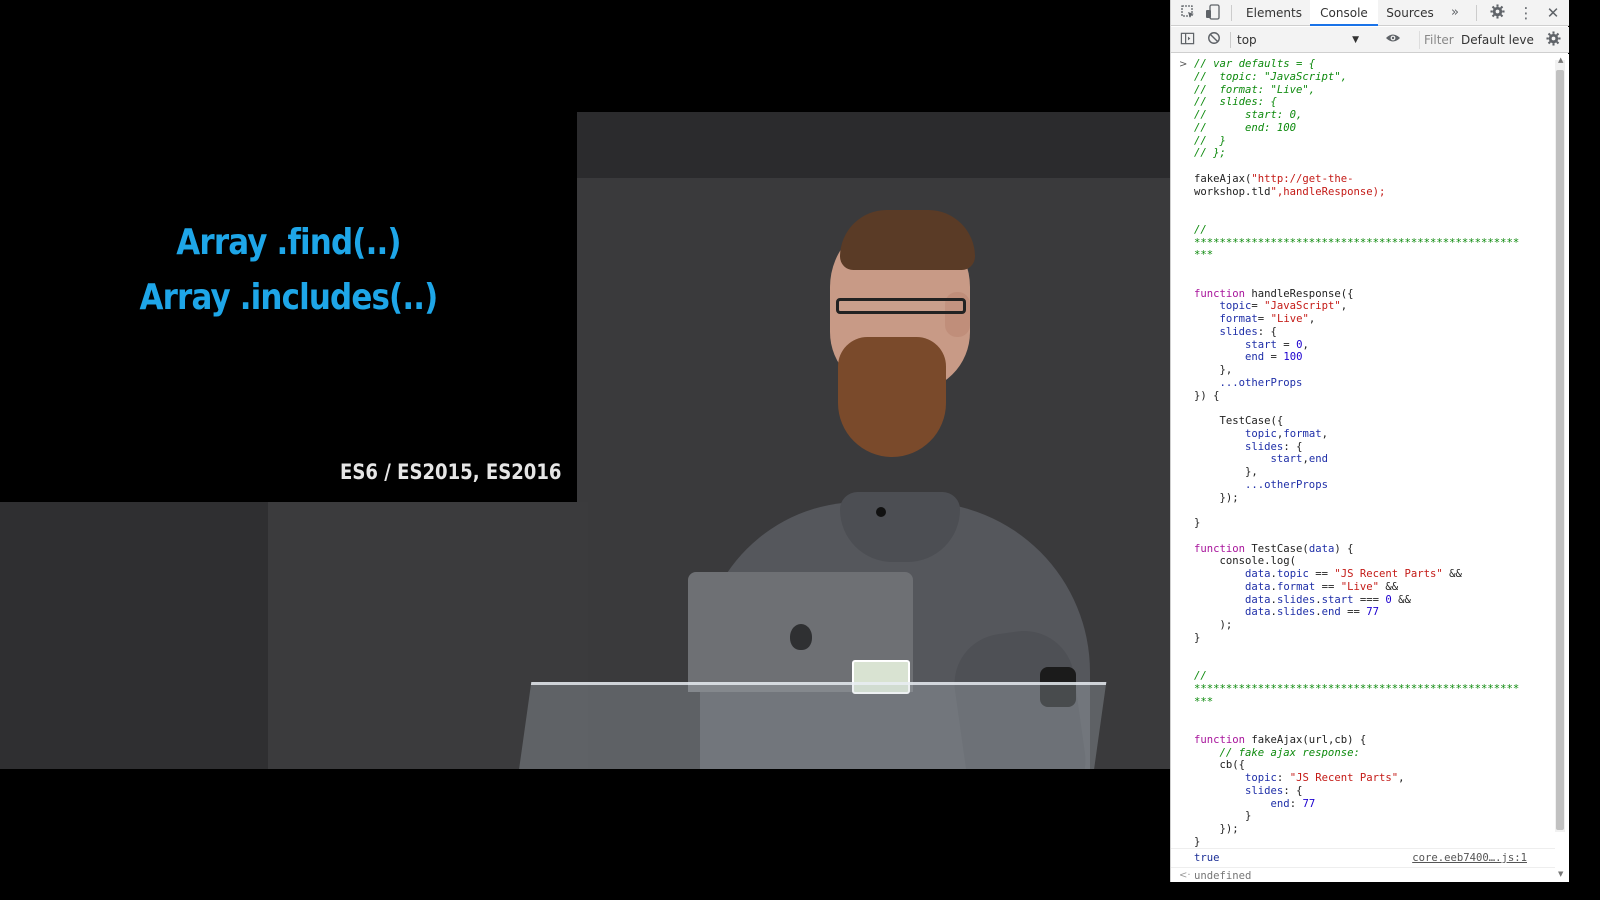  What do you see at coordinates (892, 397) in the screenshot?
I see `speaker-beard` at bounding box center [892, 397].